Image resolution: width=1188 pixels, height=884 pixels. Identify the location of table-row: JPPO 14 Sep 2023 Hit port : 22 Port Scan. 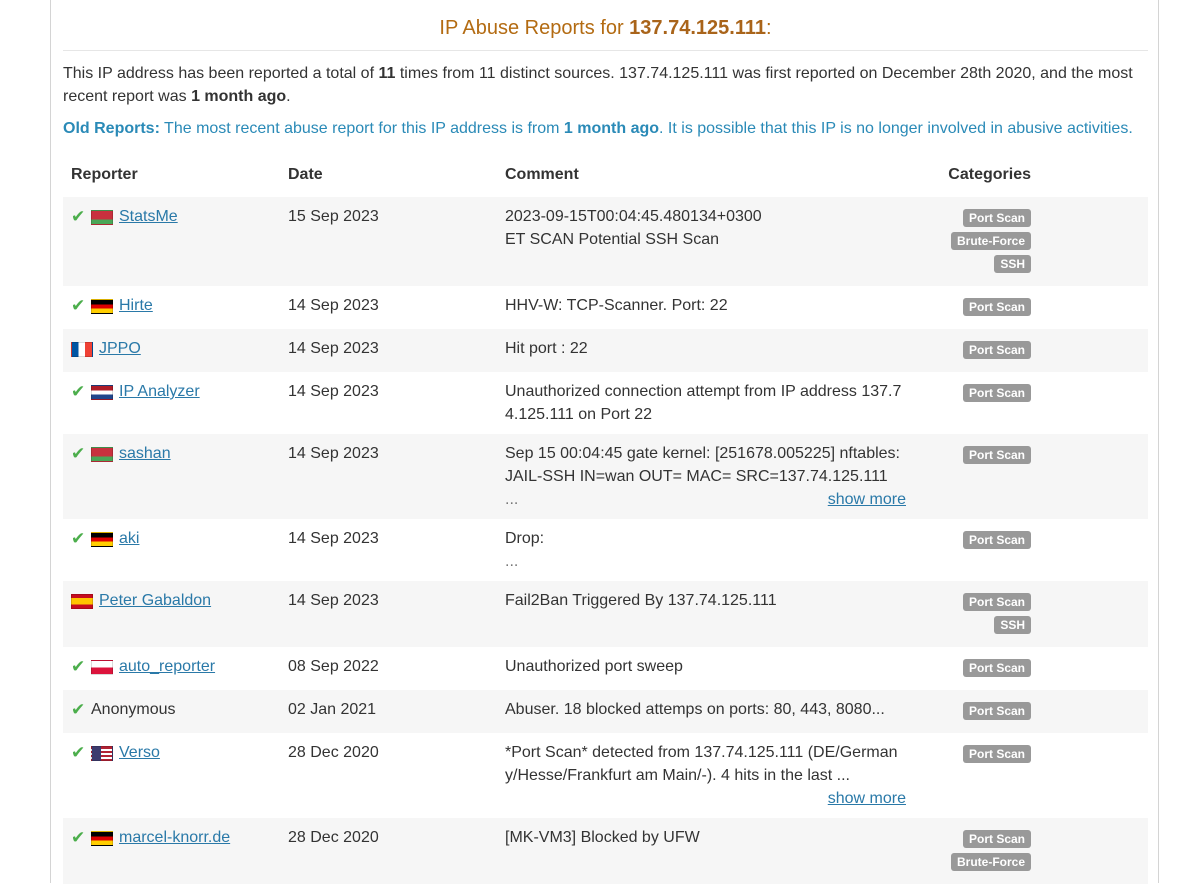
(605, 350).